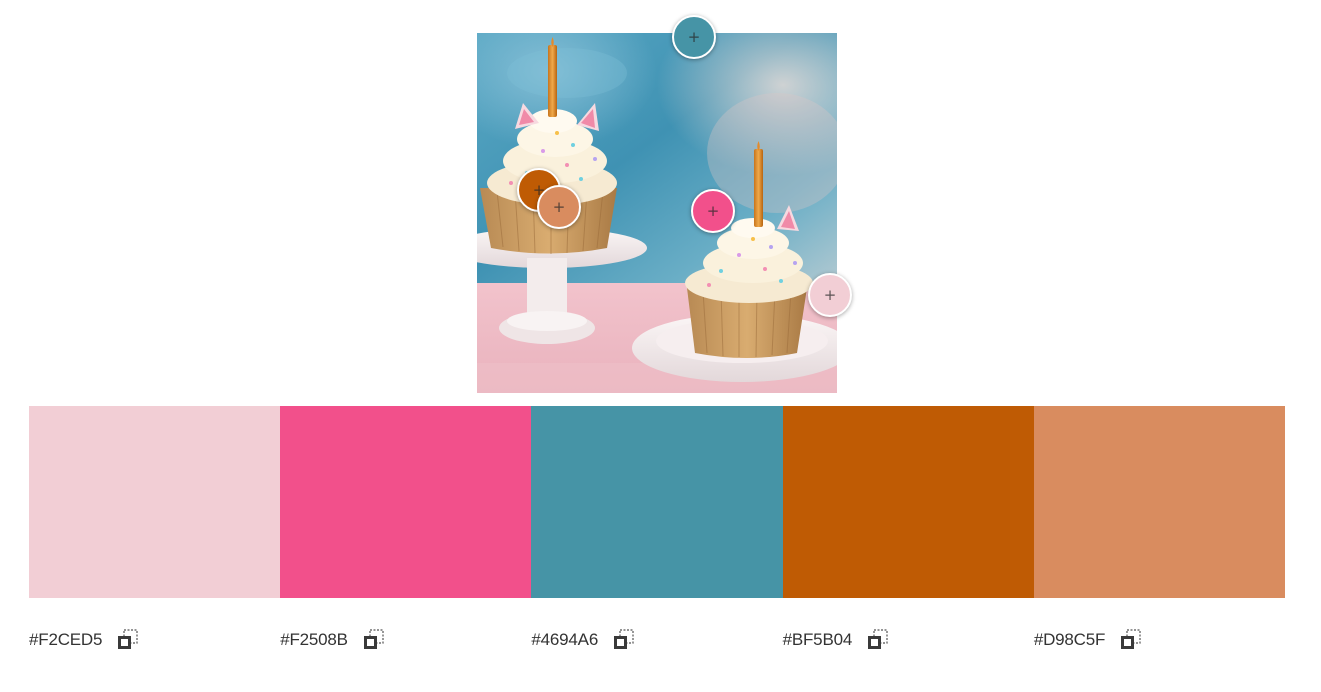  I want to click on cupcakes-photo, so click(657, 213).